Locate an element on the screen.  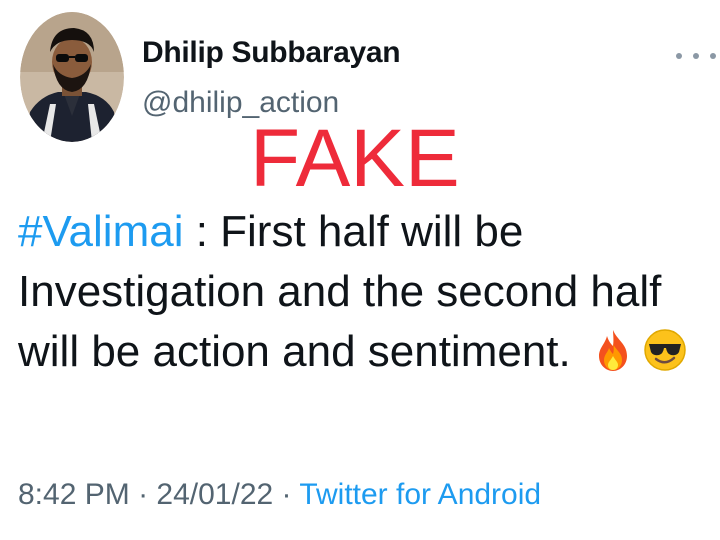
tweet-source-link: Twitter for Android is located at coordinates (420, 494).